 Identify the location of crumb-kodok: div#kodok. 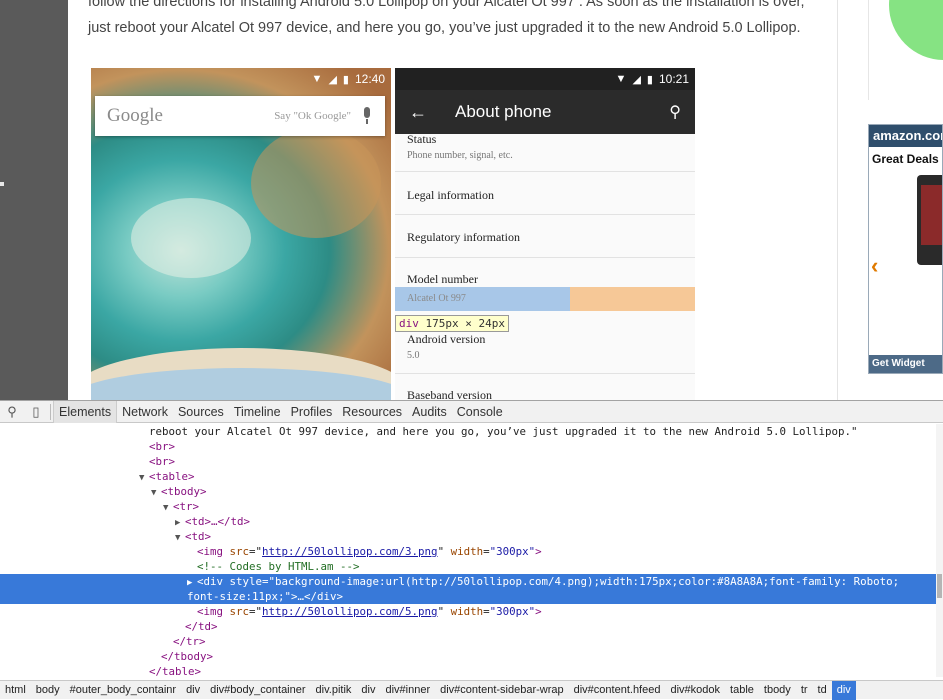
(695, 690).